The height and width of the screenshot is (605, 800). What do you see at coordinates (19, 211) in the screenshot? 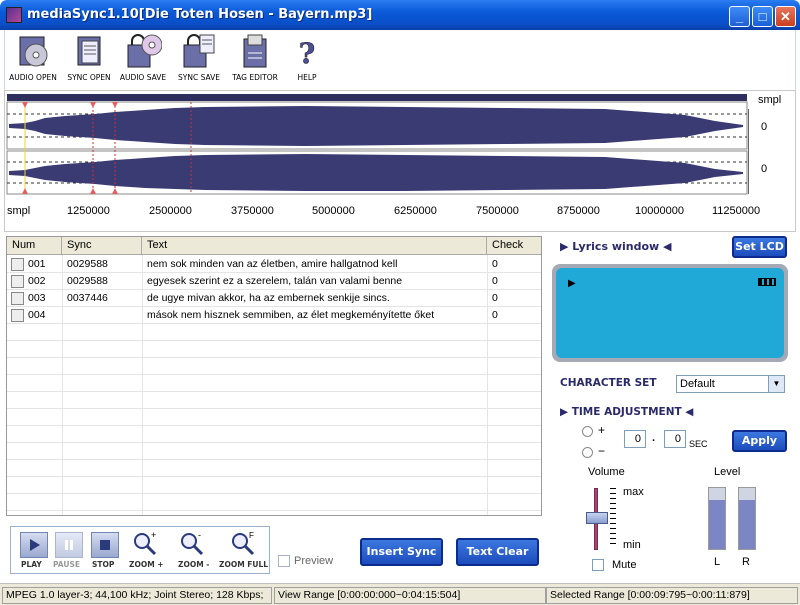
I see `axis-unit-label: smpl` at bounding box center [19, 211].